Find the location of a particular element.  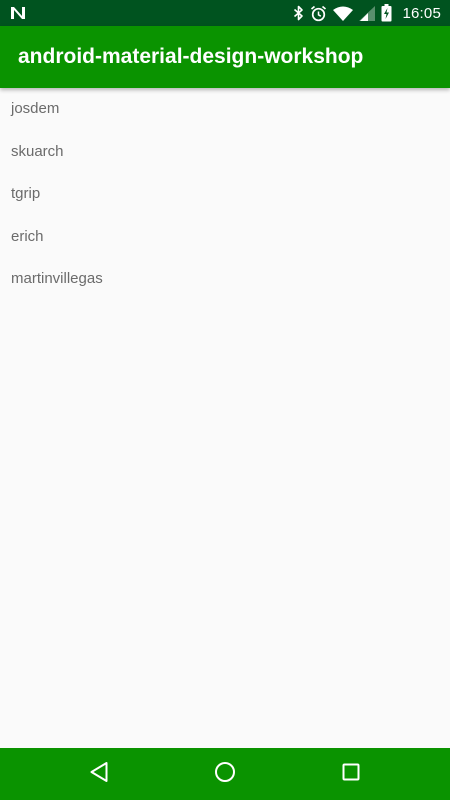

alarm-icon is located at coordinates (318, 13).